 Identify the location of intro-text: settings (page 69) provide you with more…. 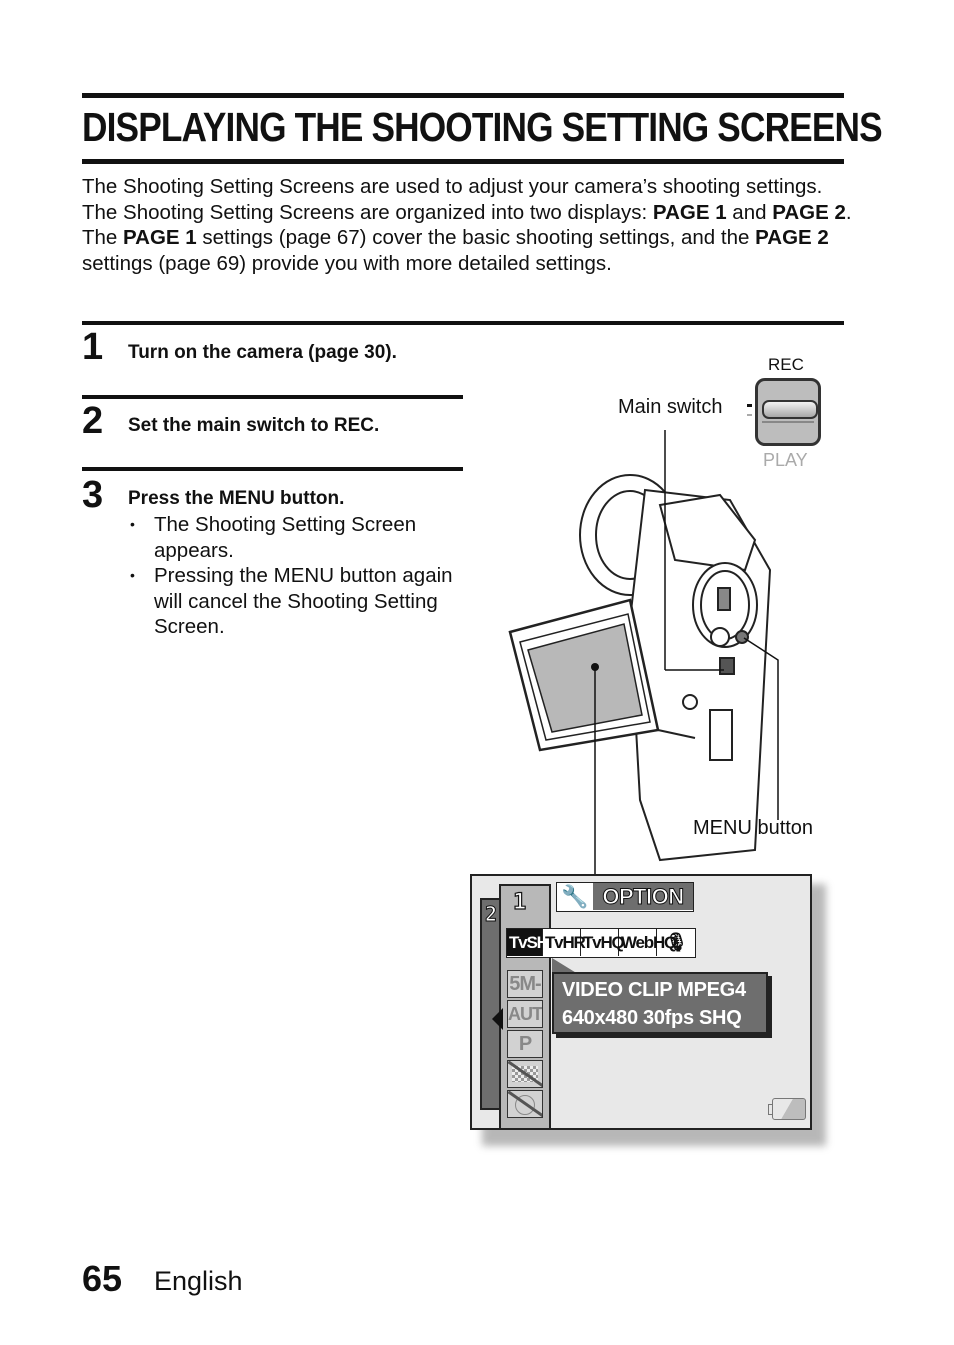
(347, 263).